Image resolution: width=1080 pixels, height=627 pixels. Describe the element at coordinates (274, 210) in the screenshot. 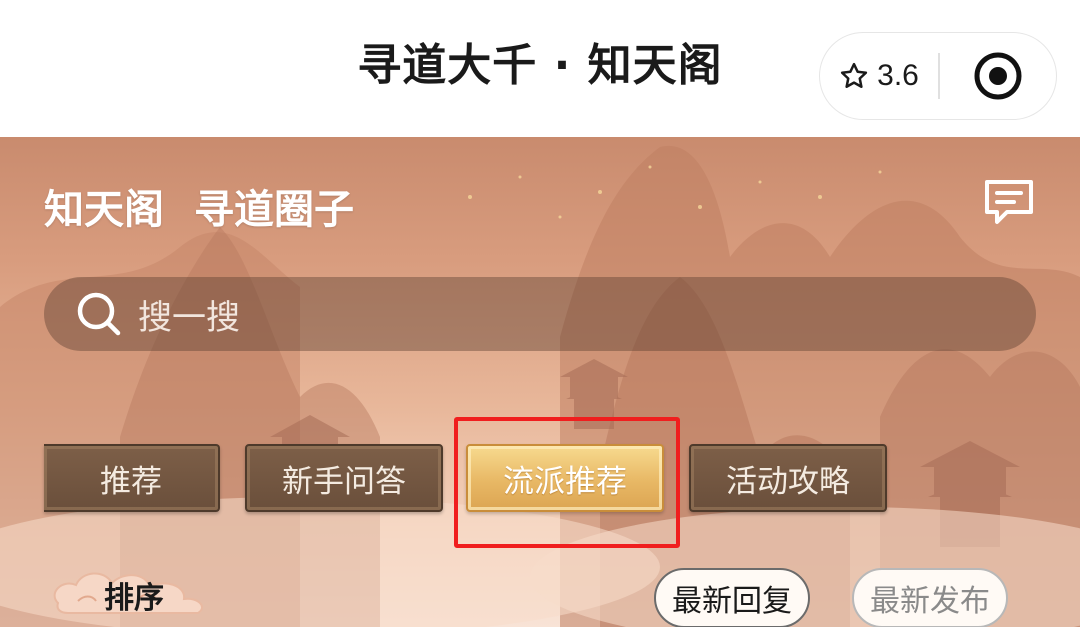

I see `banner-title-secondary: 寻道圈子` at that location.